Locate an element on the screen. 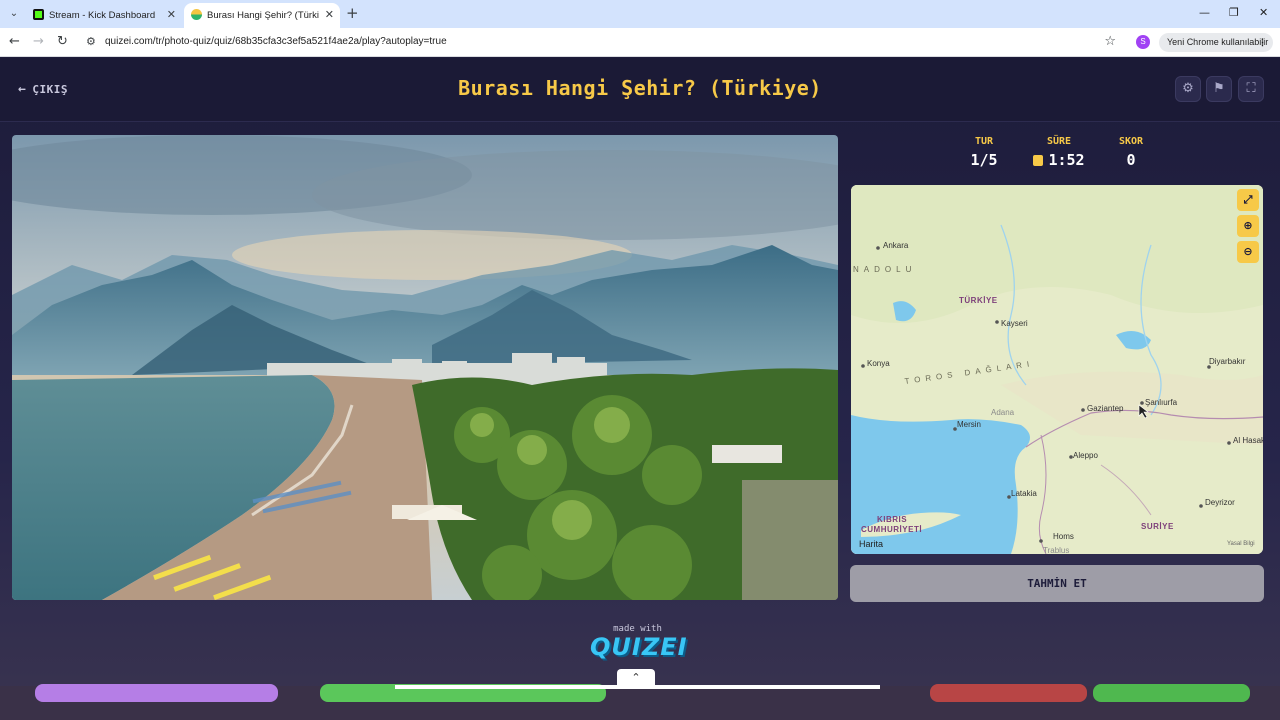 This screenshot has width=1280, height=720. quizei-favicon-icon is located at coordinates (196, 14).